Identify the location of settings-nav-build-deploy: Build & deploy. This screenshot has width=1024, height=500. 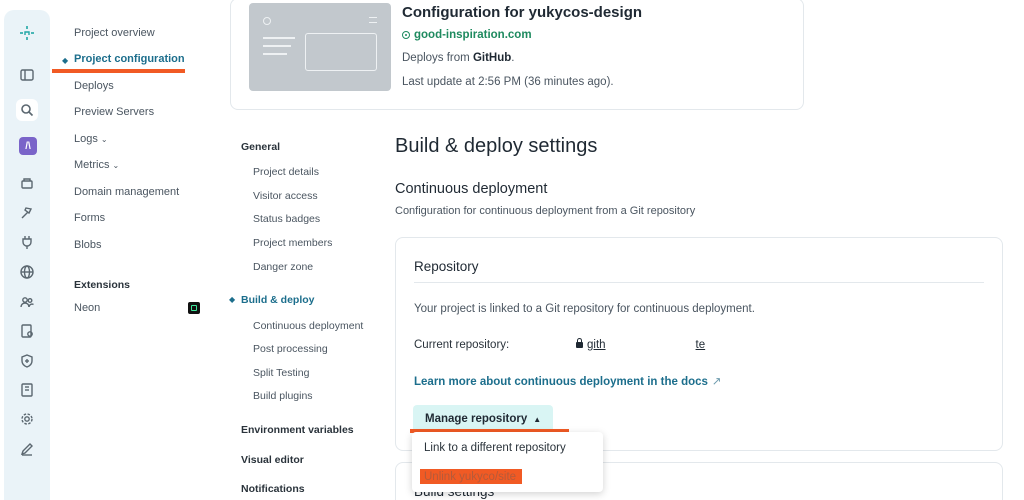
(278, 300).